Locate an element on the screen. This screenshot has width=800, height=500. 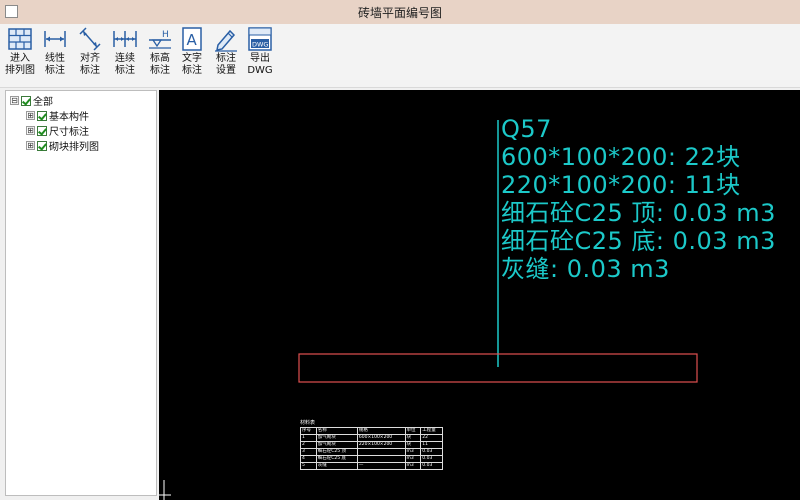
elevation-mark-label: 标高 标注 is located at coordinates (160, 64).